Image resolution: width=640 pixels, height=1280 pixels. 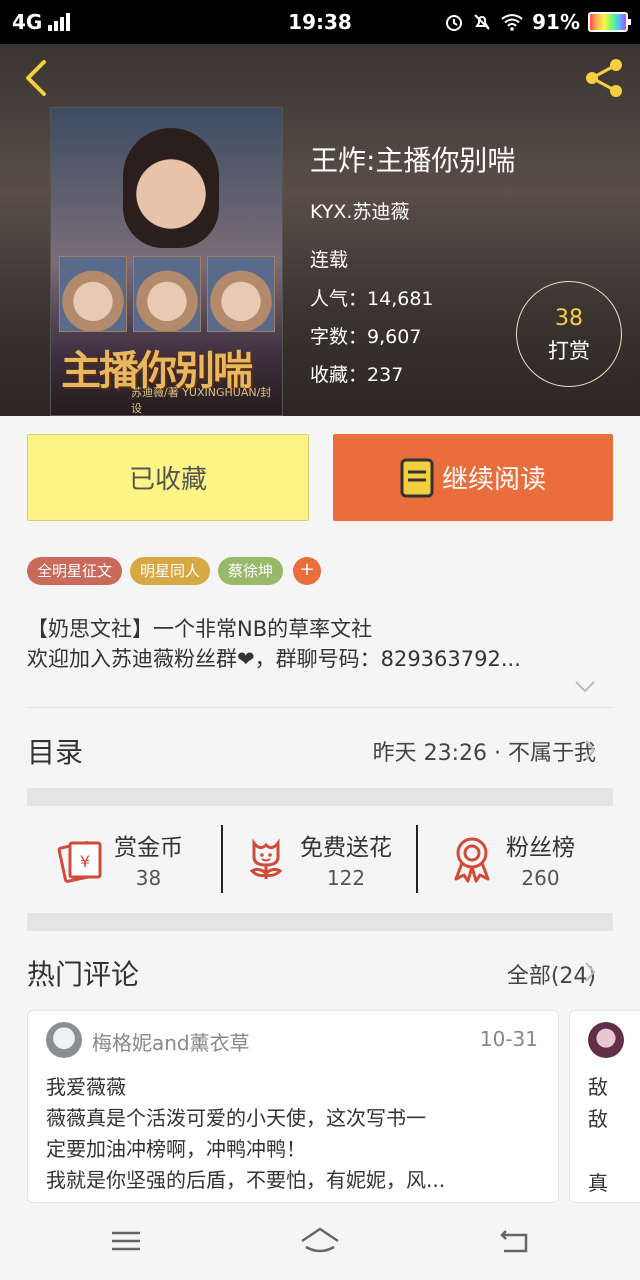 I want to click on status-time: 19:38, so click(x=320, y=22).